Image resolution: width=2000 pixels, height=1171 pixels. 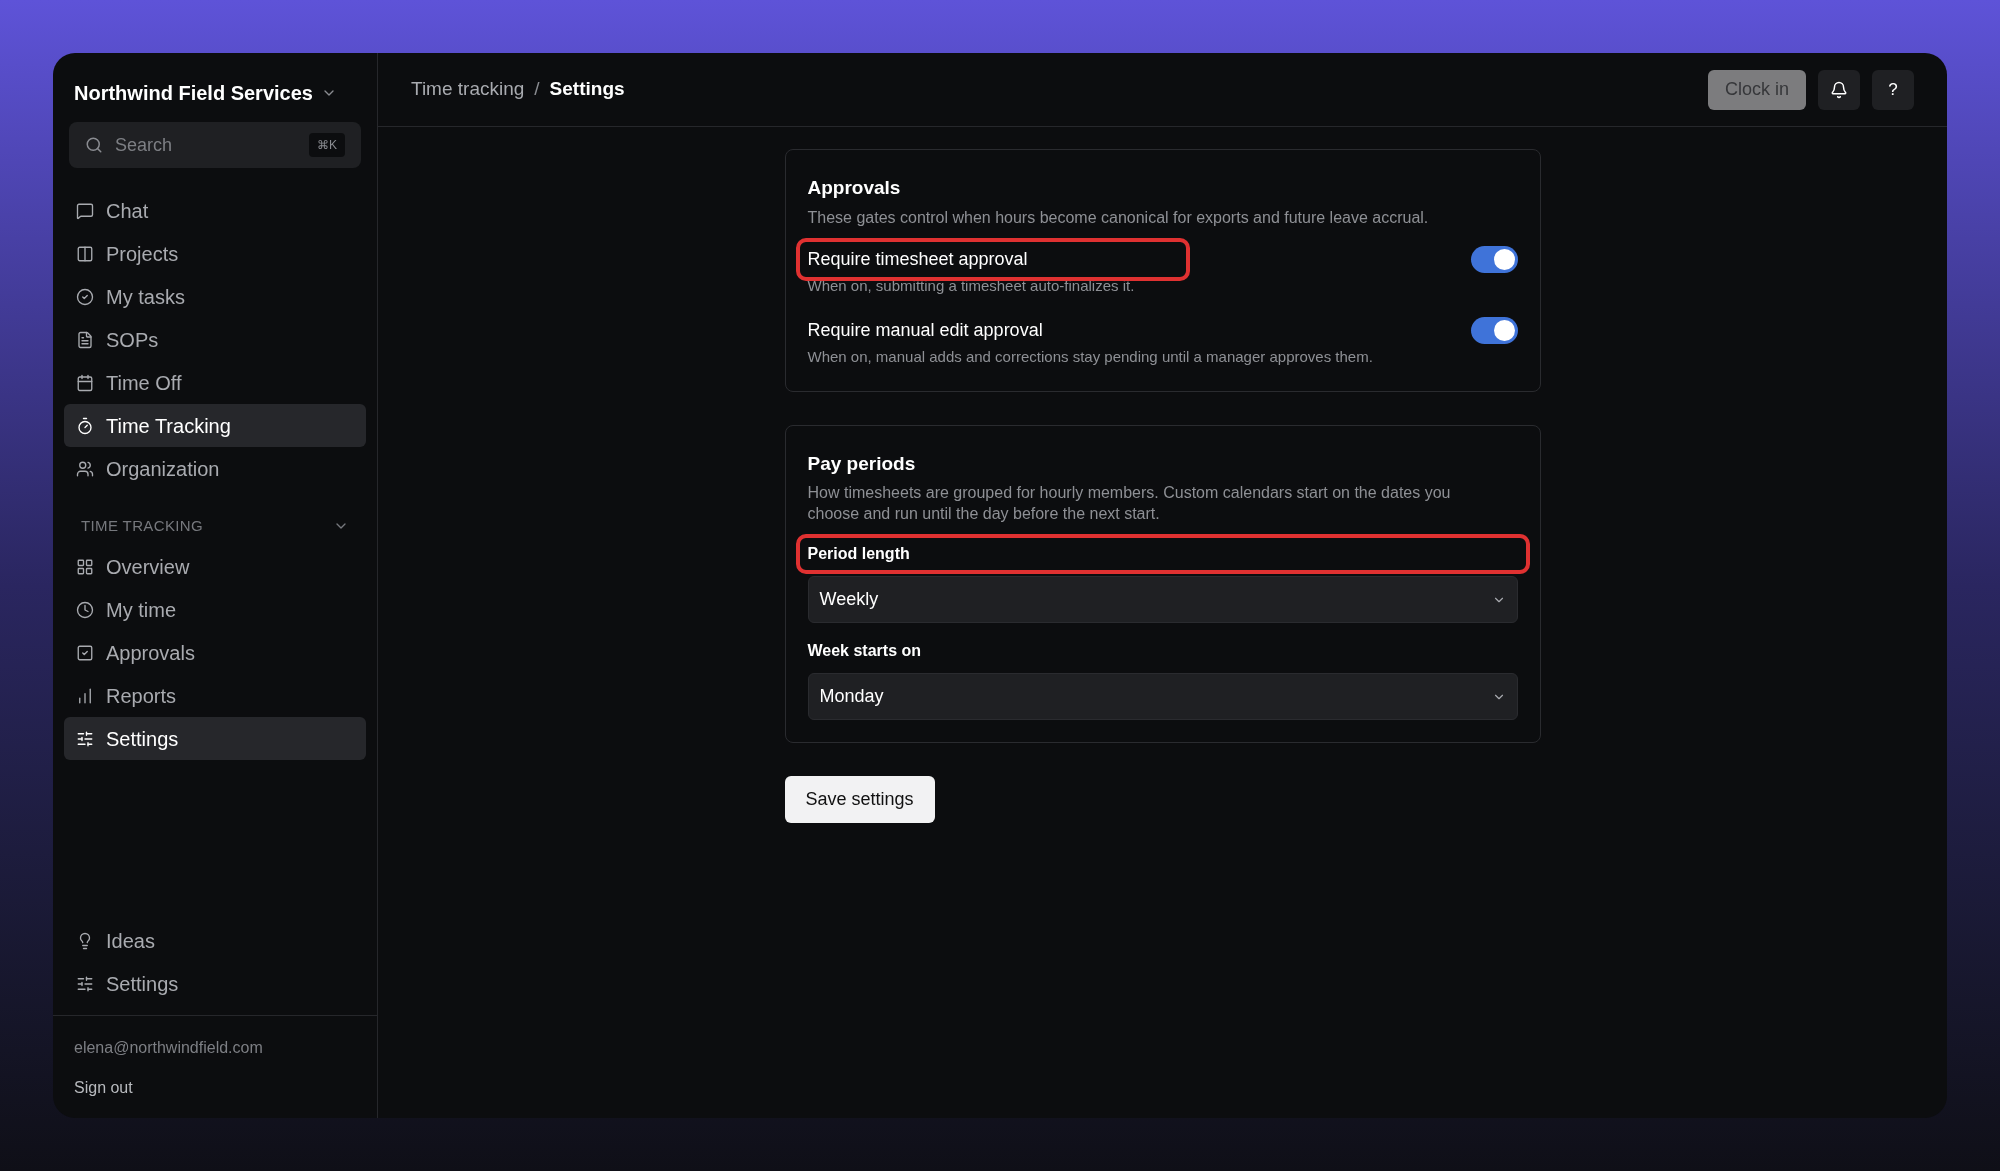 What do you see at coordinates (215, 296) in the screenshot?
I see `sidebar-item: My tasks` at bounding box center [215, 296].